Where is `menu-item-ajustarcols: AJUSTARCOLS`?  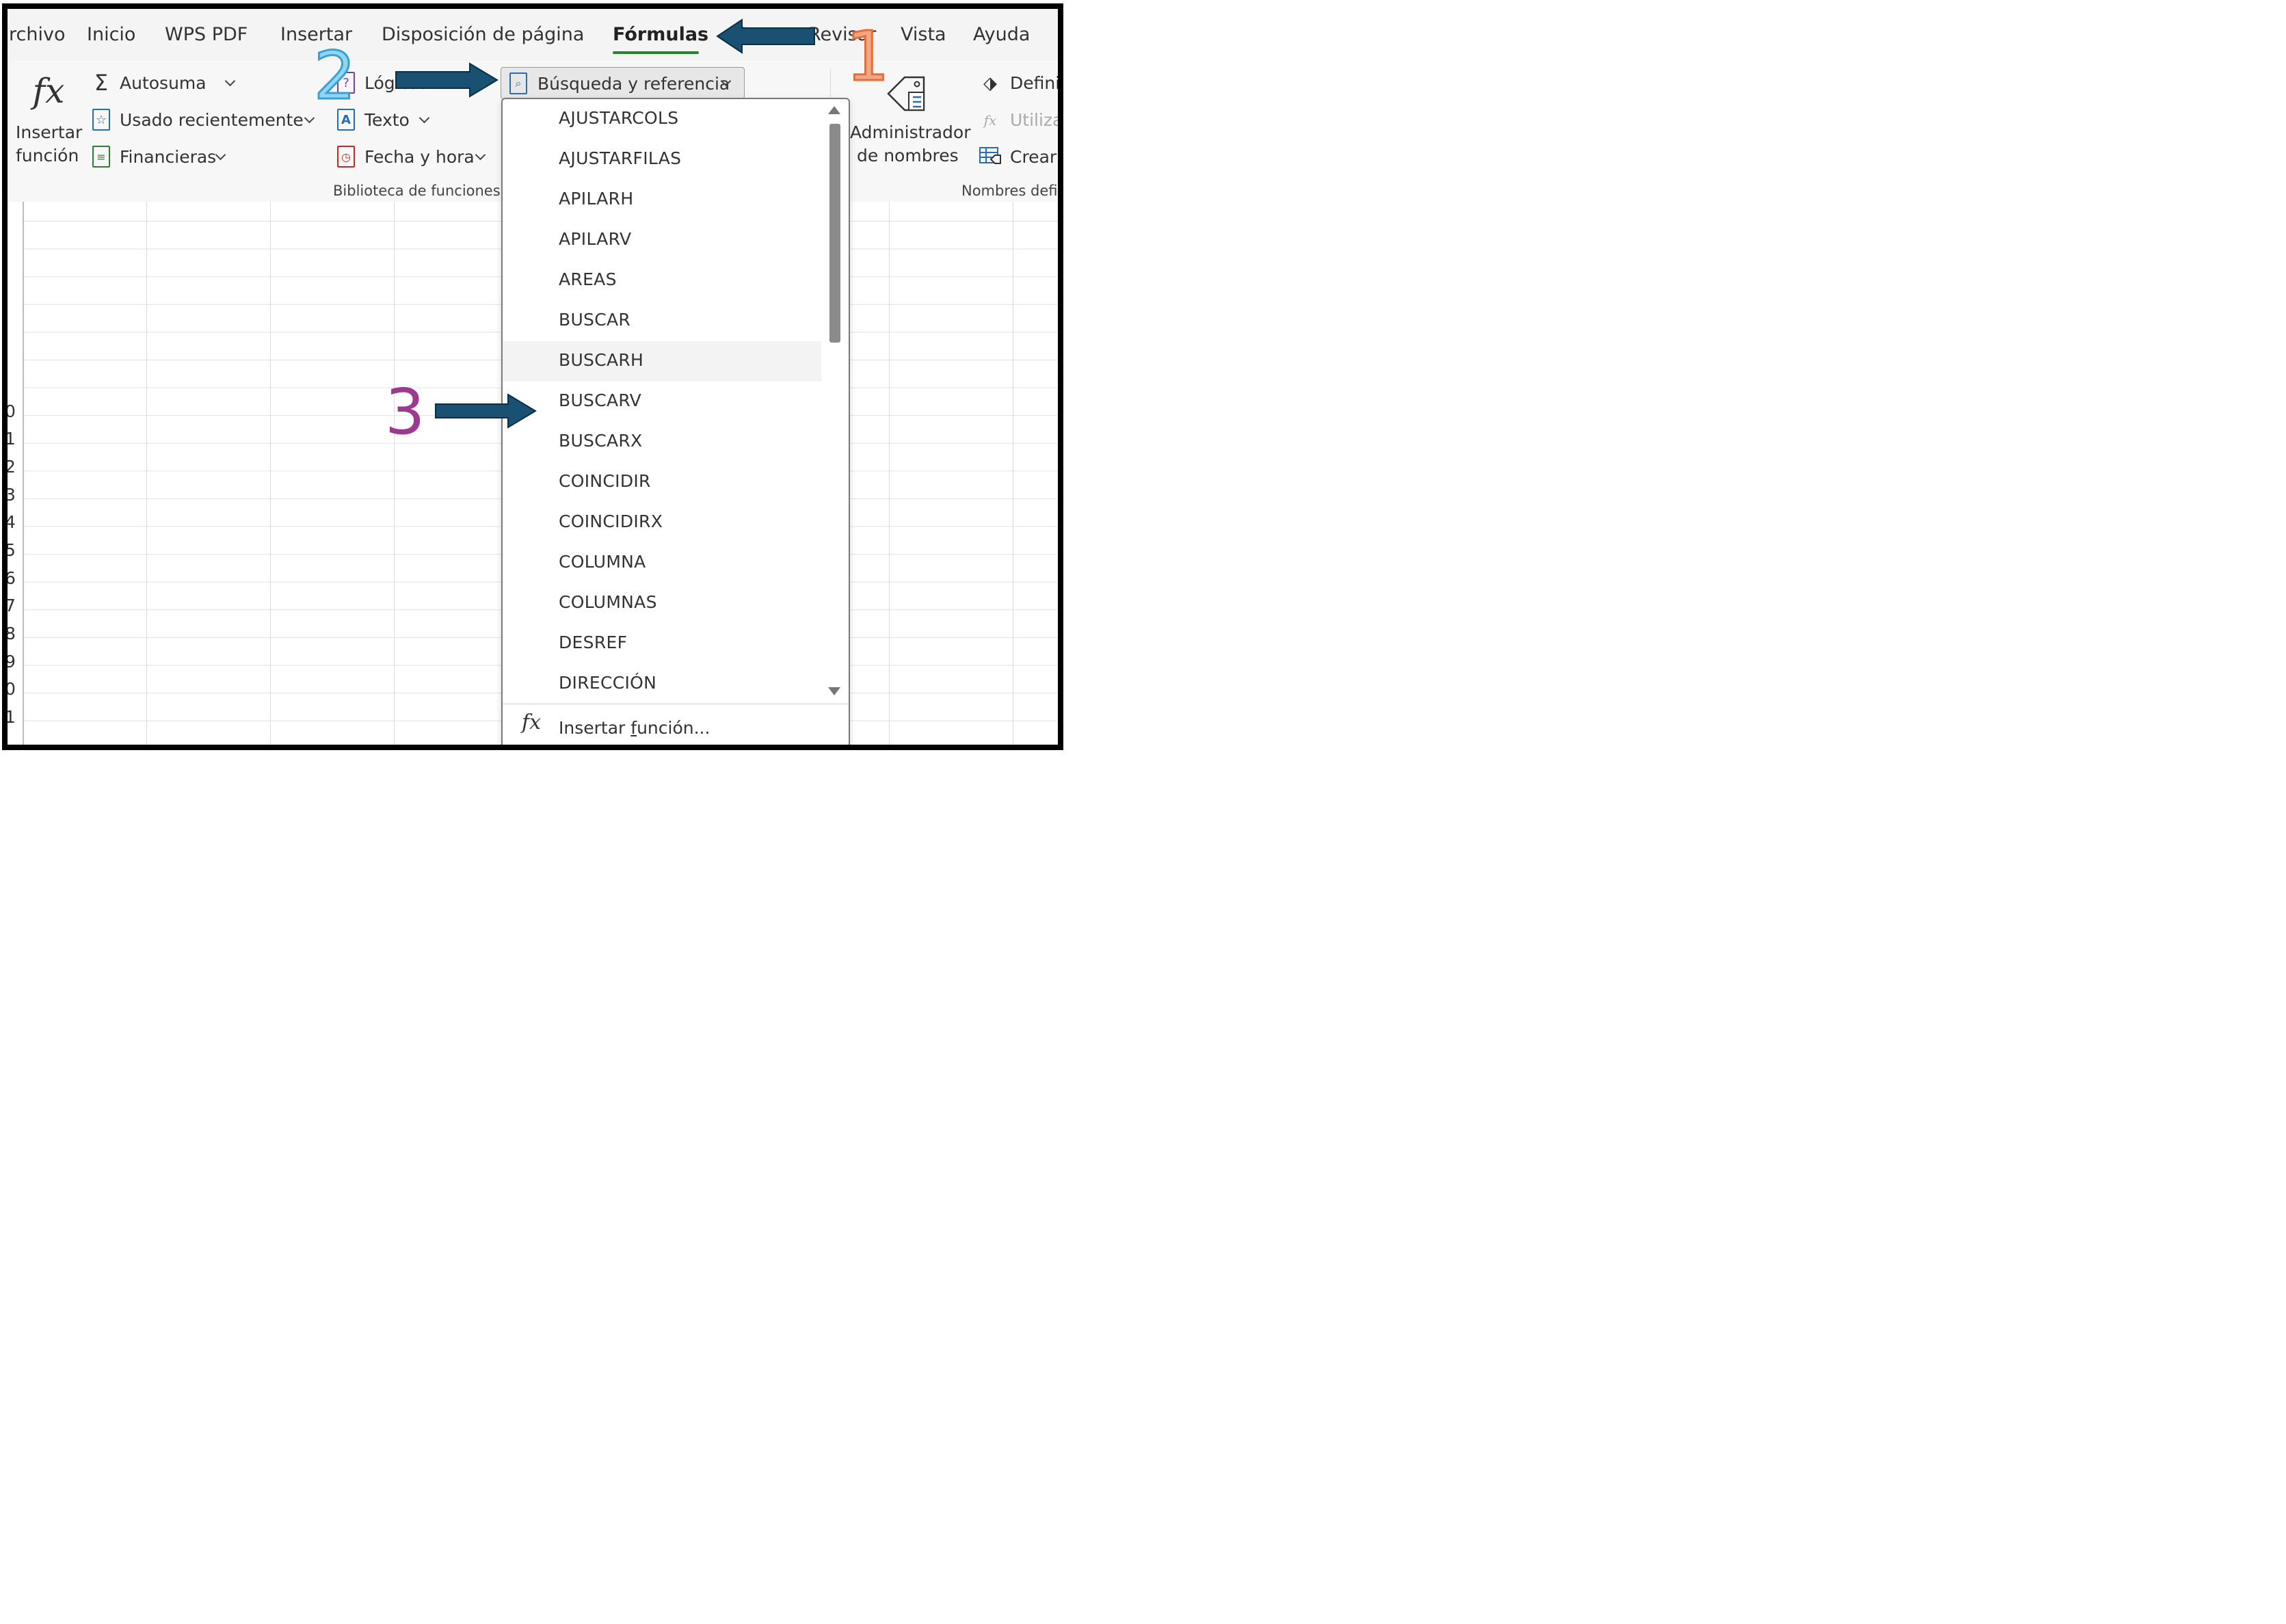
menu-item-ajustarcols: AJUSTARCOLS is located at coordinates (662, 119).